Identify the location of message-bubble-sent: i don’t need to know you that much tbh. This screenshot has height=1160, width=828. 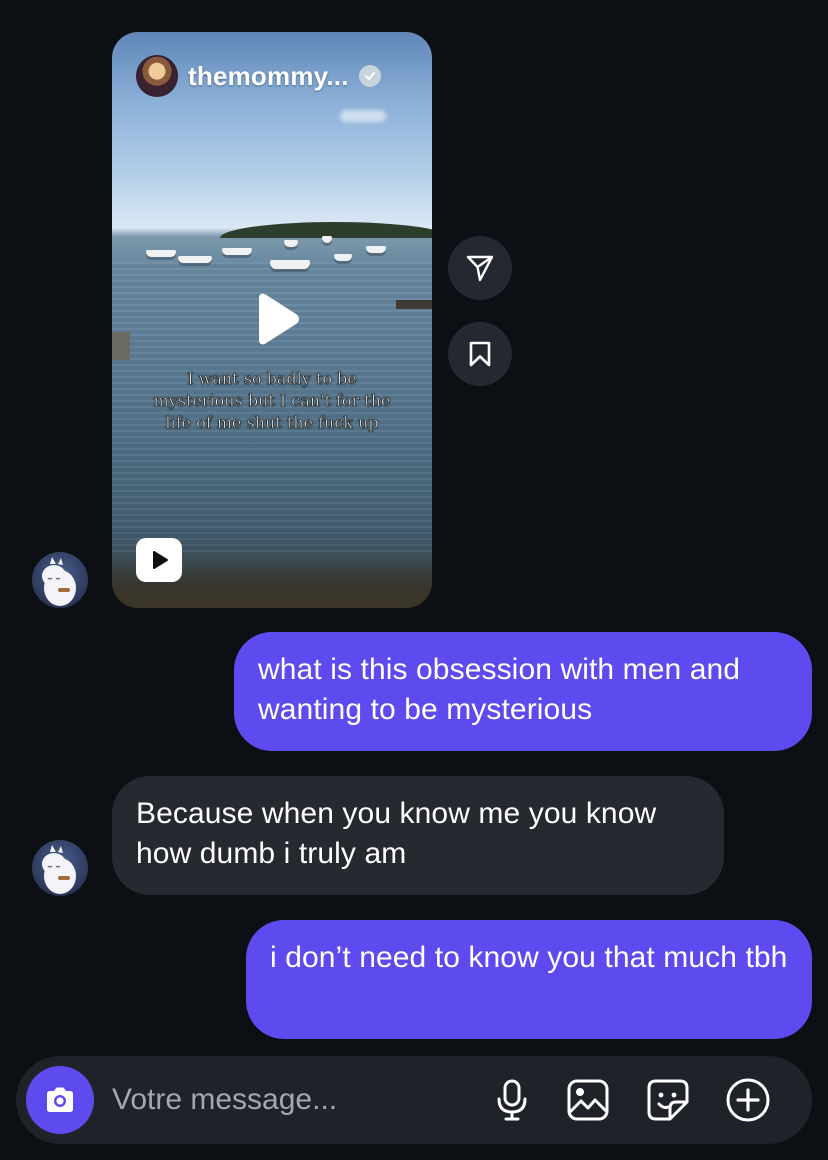
(529, 979).